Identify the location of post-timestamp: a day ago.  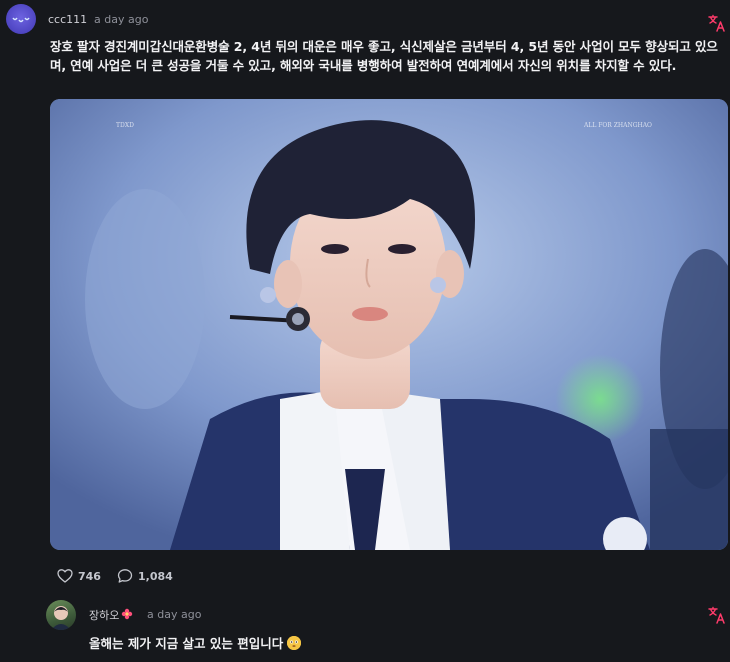
(121, 19).